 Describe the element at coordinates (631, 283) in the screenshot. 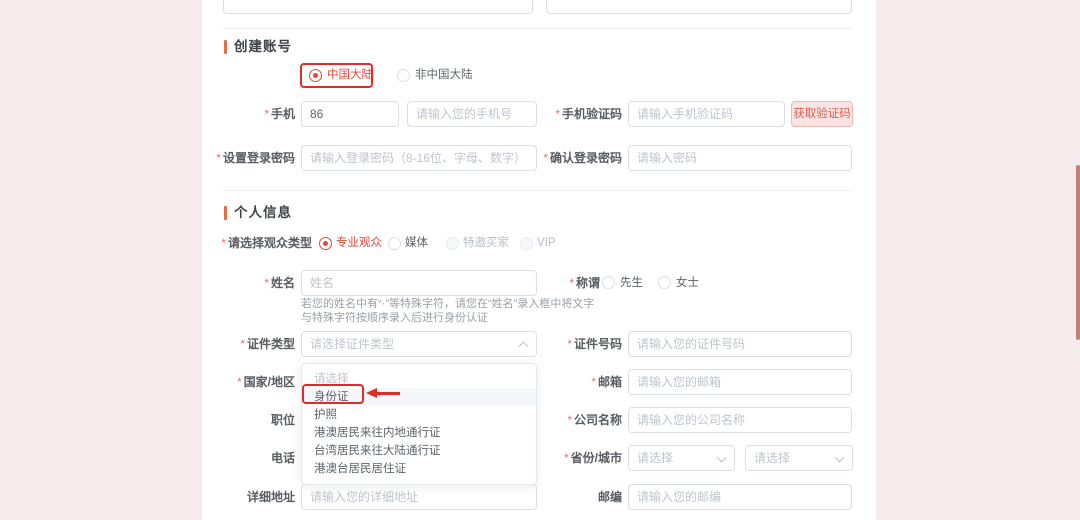

I see `radio-mr-label: 先生` at that location.